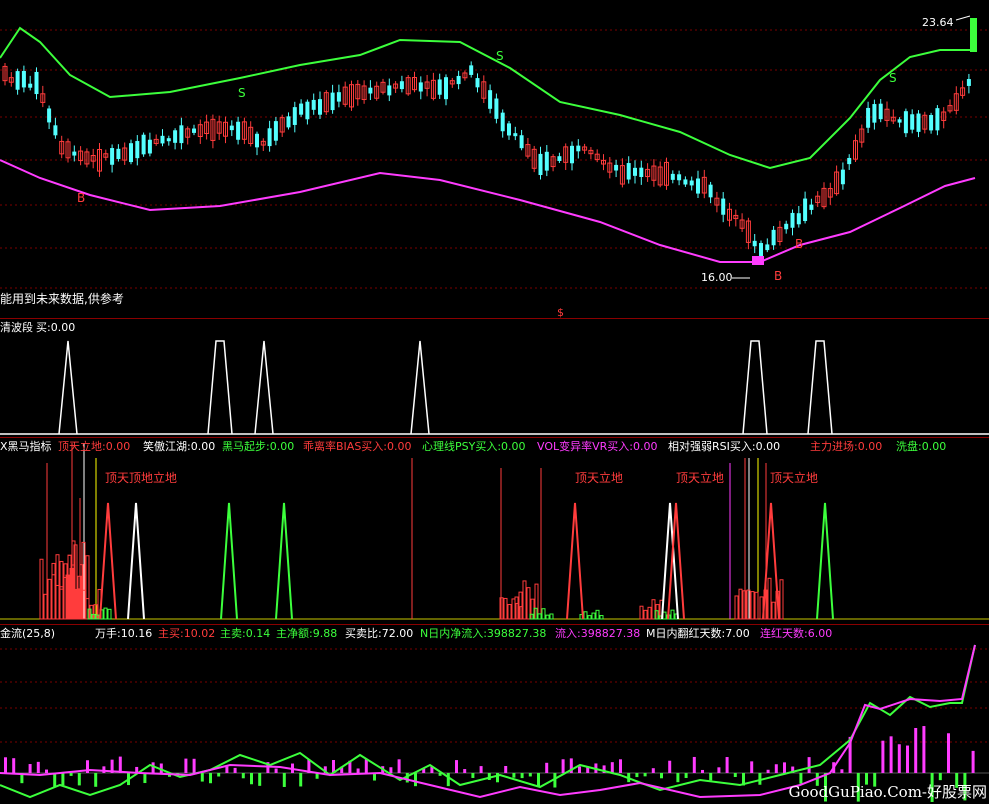 The image size is (989, 804). What do you see at coordinates (28, 633) in the screenshot?
I see `moneyflow-indicator-name: 金流(25,8)` at bounding box center [28, 633].